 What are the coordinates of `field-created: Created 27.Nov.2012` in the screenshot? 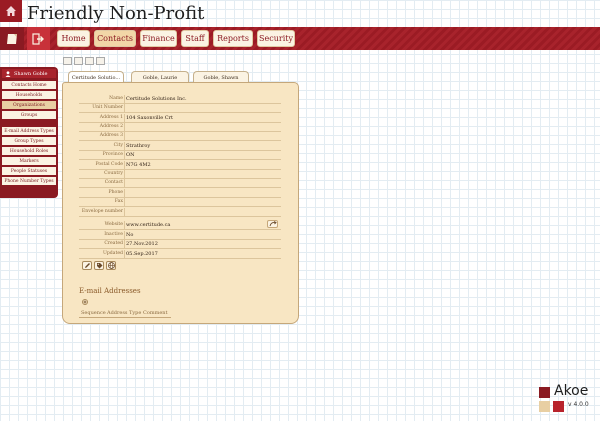 It's located at (180, 244).